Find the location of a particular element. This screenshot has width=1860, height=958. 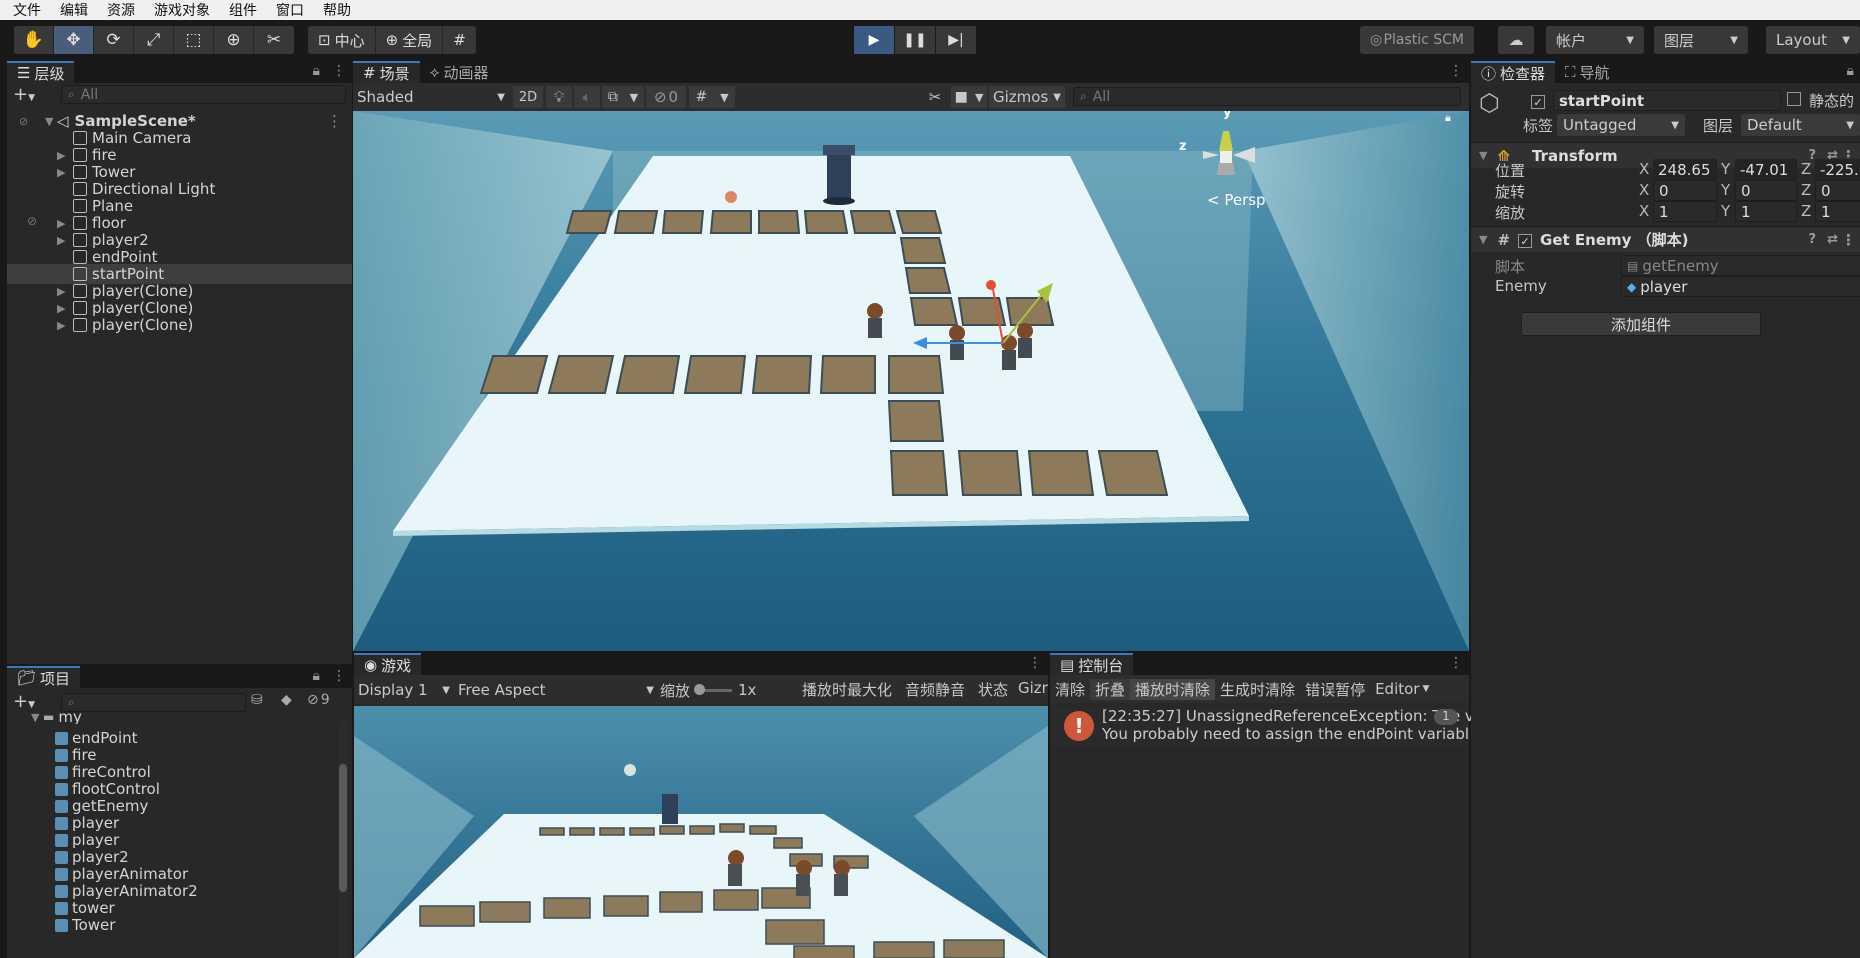

shading-mode-dropdown: Shaded ▼ is located at coordinates (431, 97).